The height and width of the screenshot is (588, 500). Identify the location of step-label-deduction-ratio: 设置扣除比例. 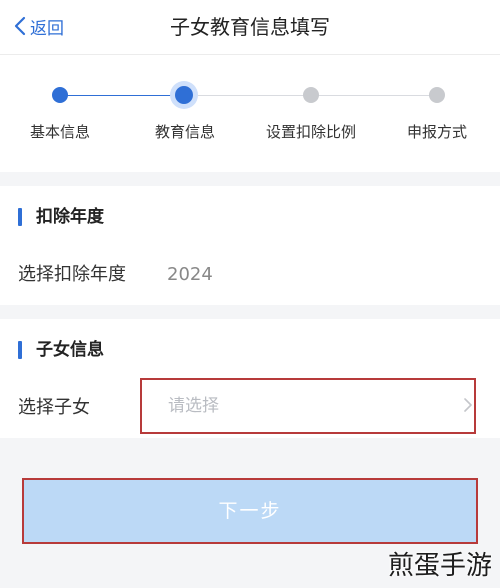
(310, 132).